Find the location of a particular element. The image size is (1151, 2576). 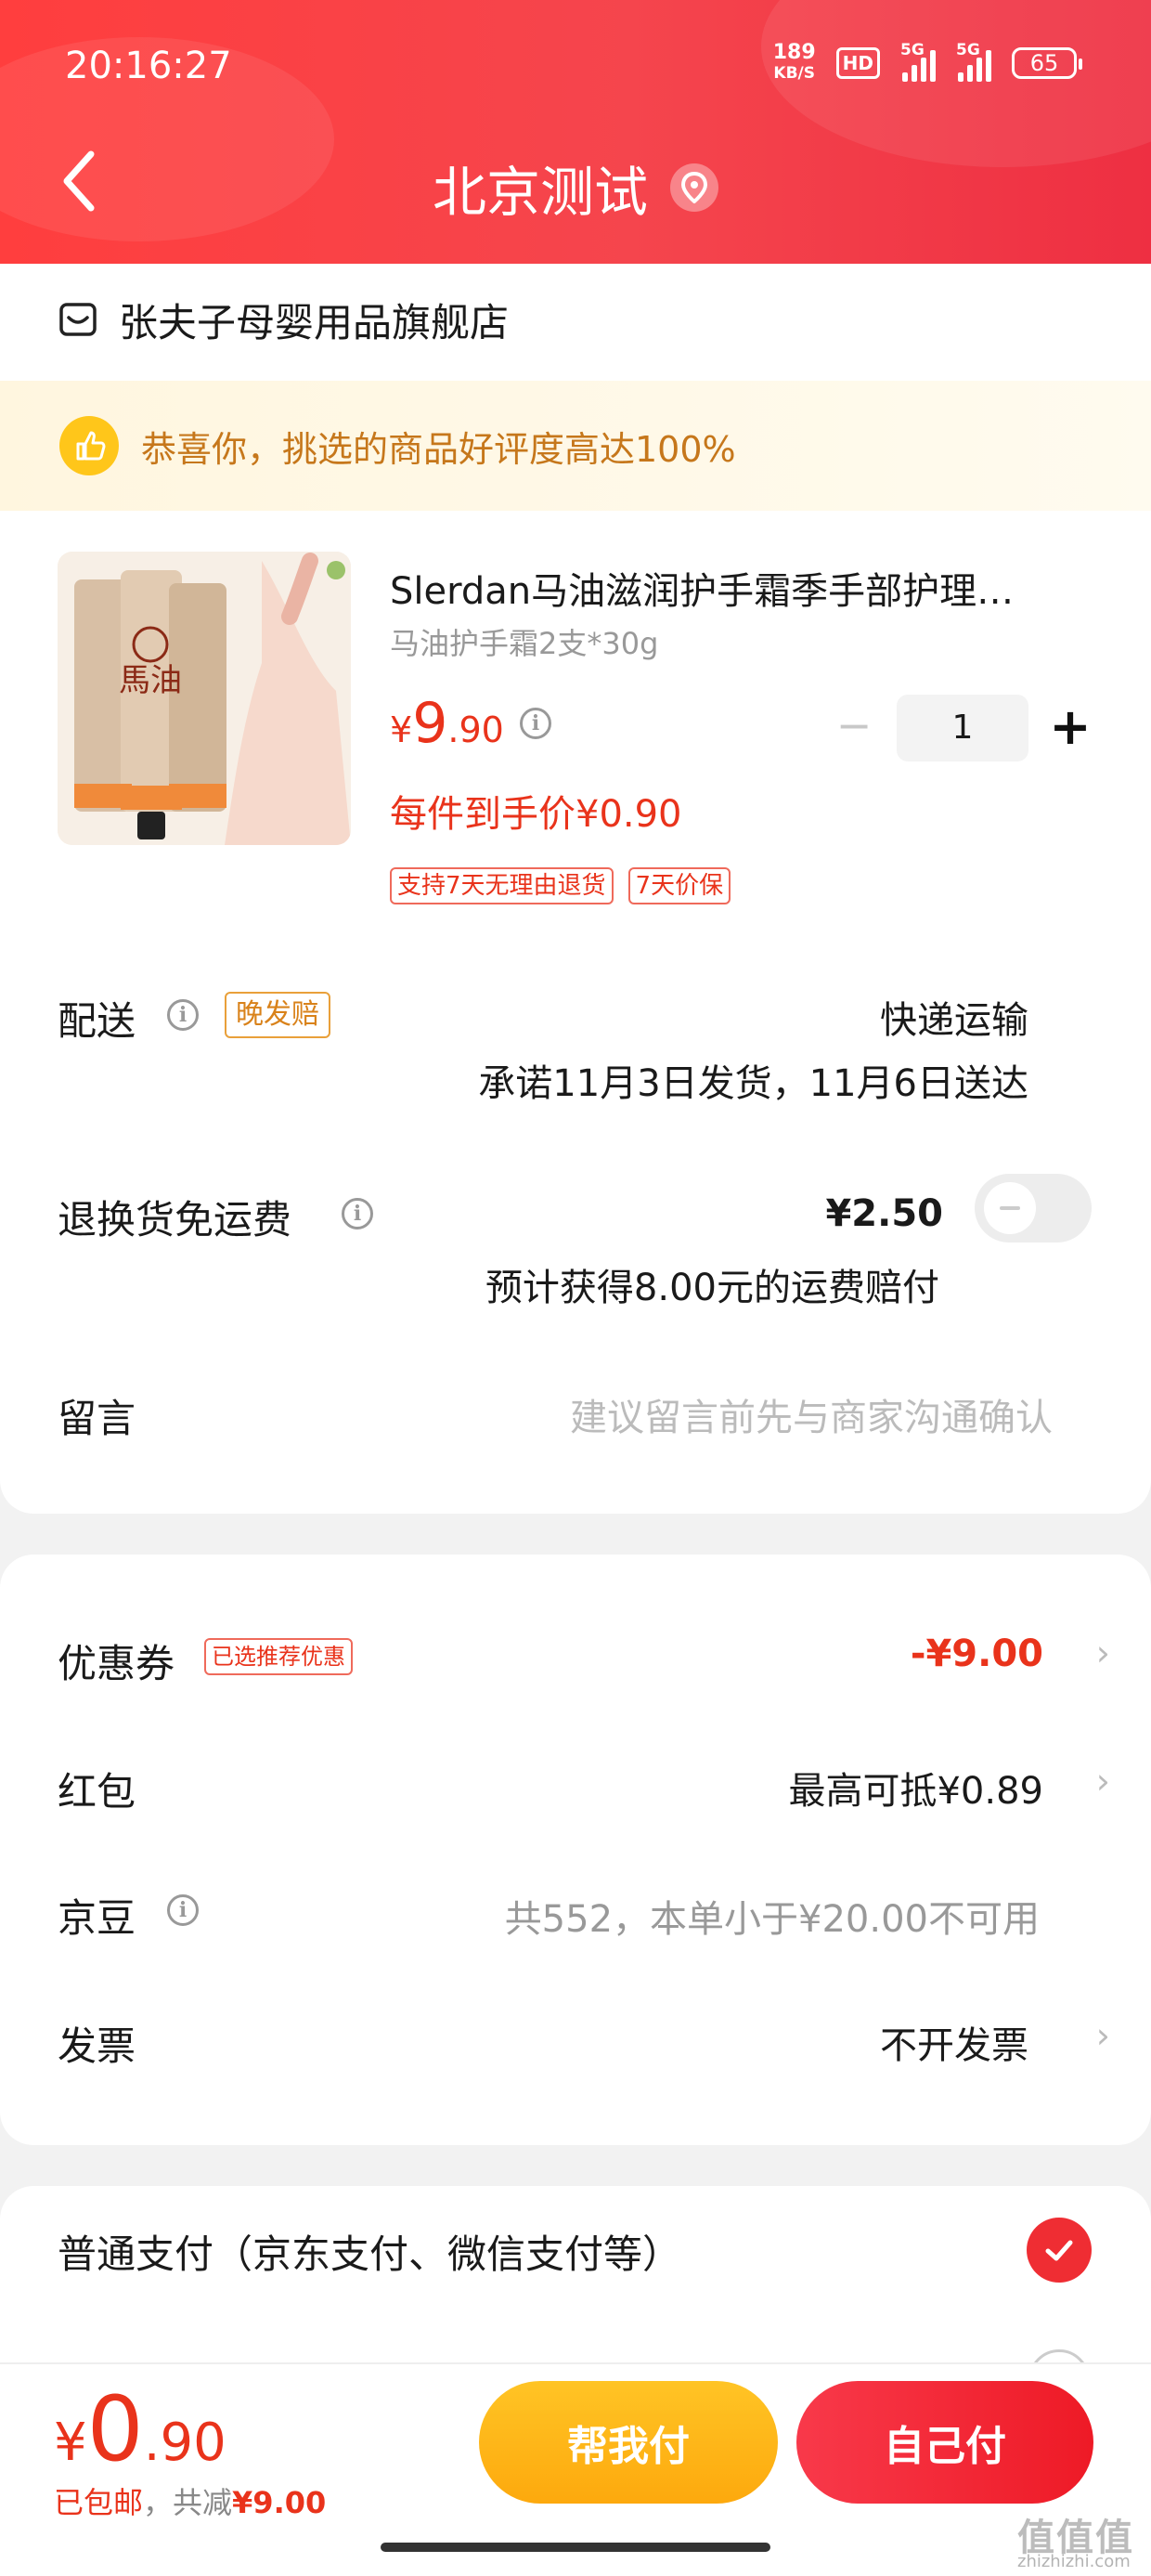

quantity-plus-button: + is located at coordinates (1070, 727).